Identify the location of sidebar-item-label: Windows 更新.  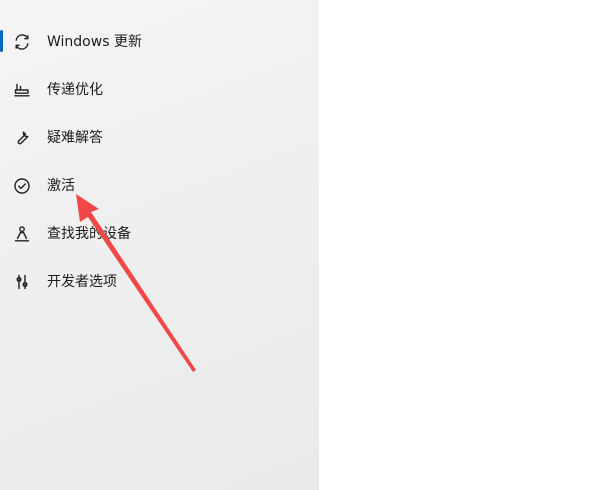
(94, 42).